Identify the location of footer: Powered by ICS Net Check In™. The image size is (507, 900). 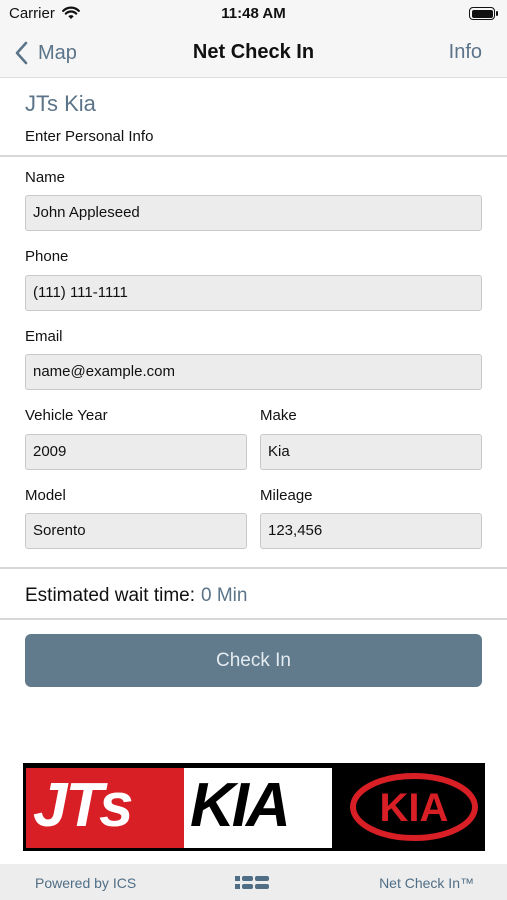
(253, 882).